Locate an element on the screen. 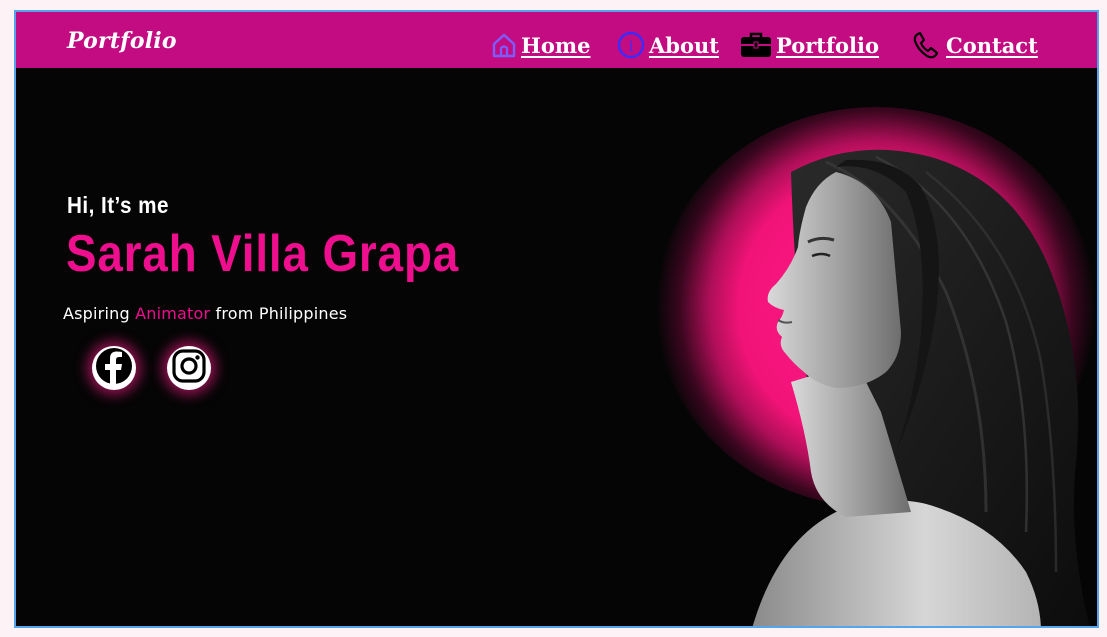  instagram-button is located at coordinates (189, 368).